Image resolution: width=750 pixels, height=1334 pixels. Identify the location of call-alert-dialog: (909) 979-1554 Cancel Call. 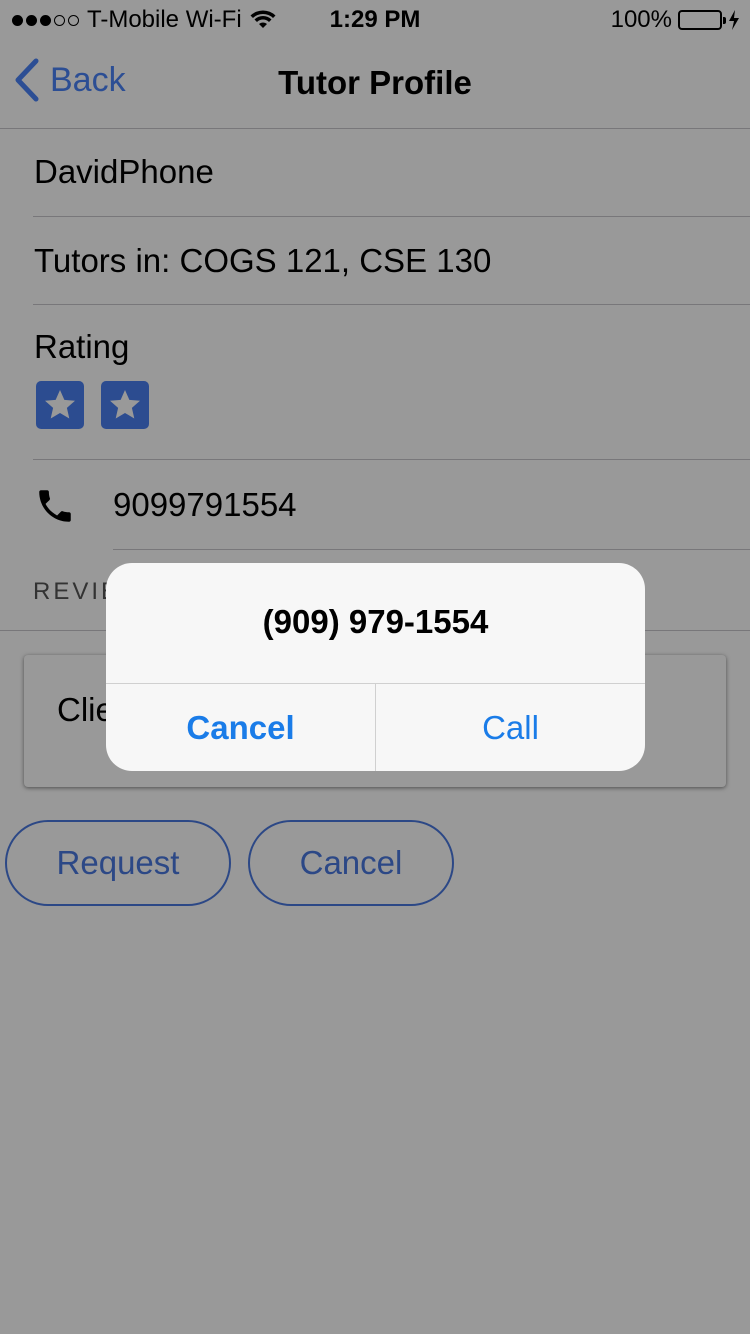
(375, 667).